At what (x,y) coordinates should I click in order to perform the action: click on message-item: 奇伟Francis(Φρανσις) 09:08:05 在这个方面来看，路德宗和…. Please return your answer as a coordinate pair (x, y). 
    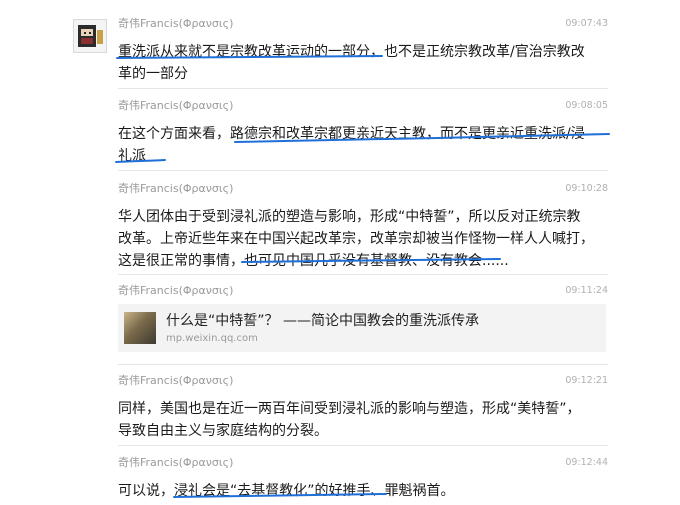
    Looking at the image, I should click on (363, 131).